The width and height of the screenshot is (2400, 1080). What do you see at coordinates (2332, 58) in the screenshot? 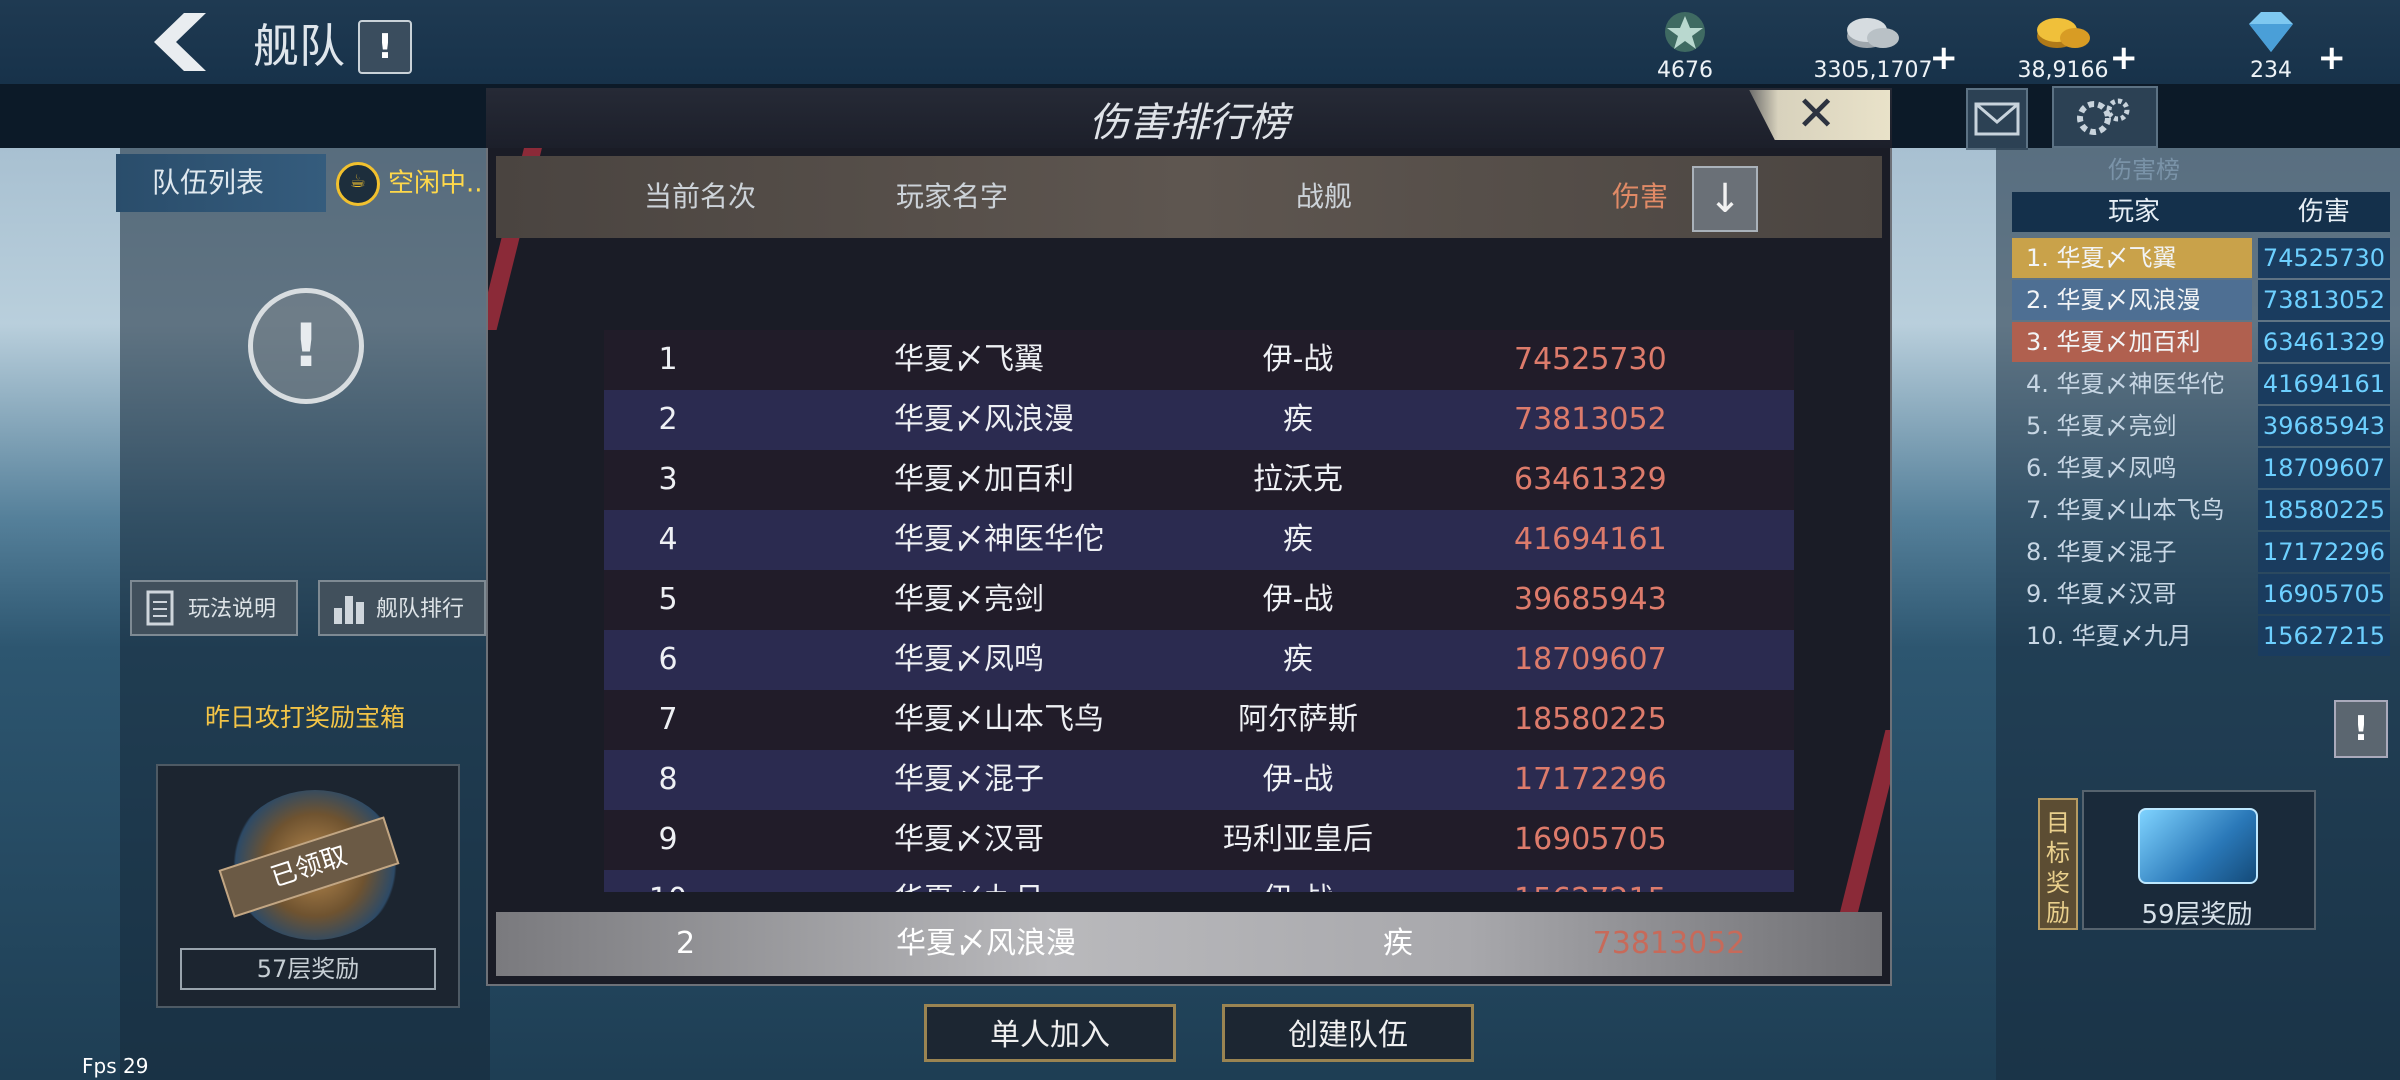
I see `add-diamond-icon: +` at bounding box center [2332, 58].